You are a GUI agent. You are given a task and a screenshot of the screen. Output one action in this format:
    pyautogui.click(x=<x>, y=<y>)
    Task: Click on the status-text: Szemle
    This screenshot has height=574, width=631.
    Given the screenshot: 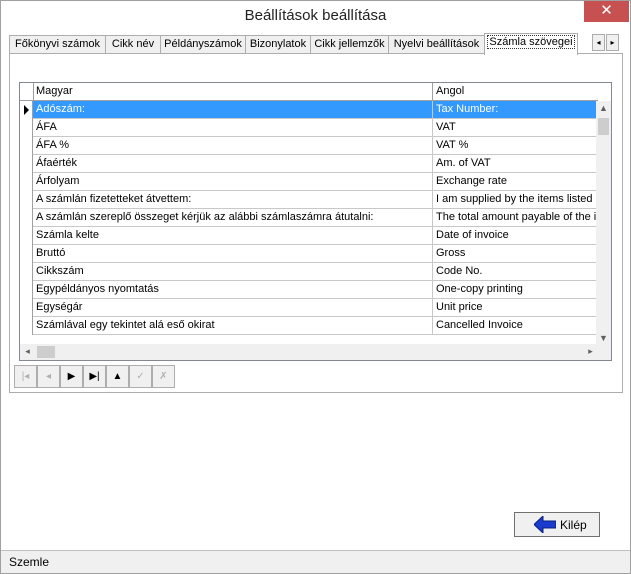 What is the action you would take?
    pyautogui.click(x=29, y=562)
    